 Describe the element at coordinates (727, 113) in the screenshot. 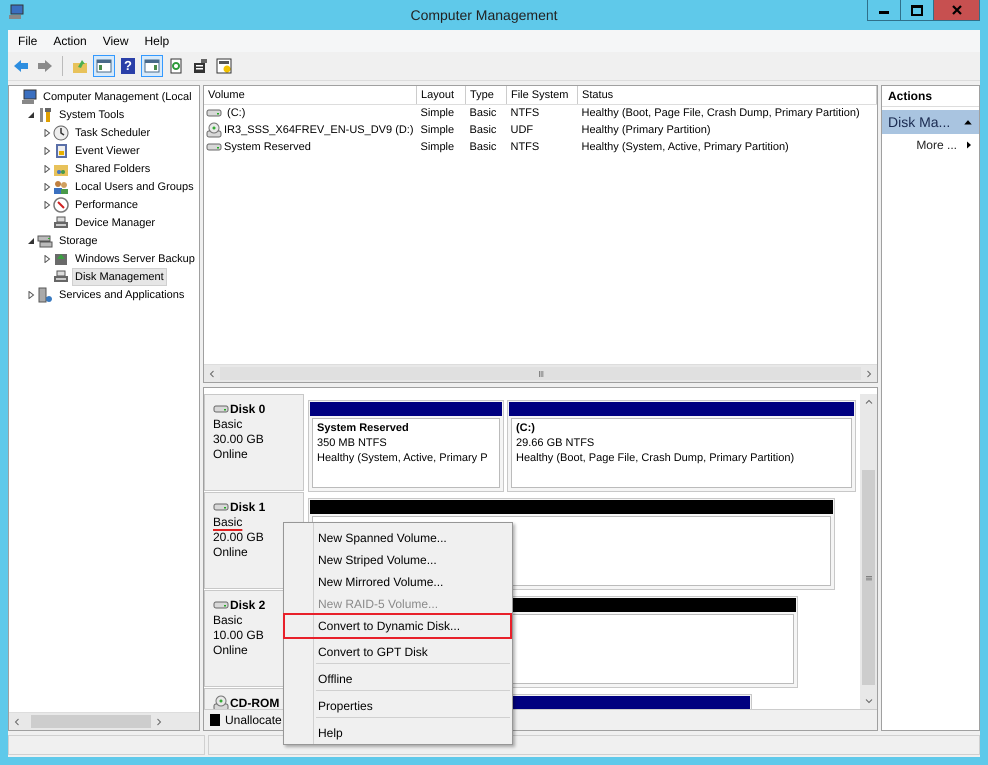

I see `table-cell: Healthy (Boot, Page File, Crash Dump, Primary Partition)` at that location.